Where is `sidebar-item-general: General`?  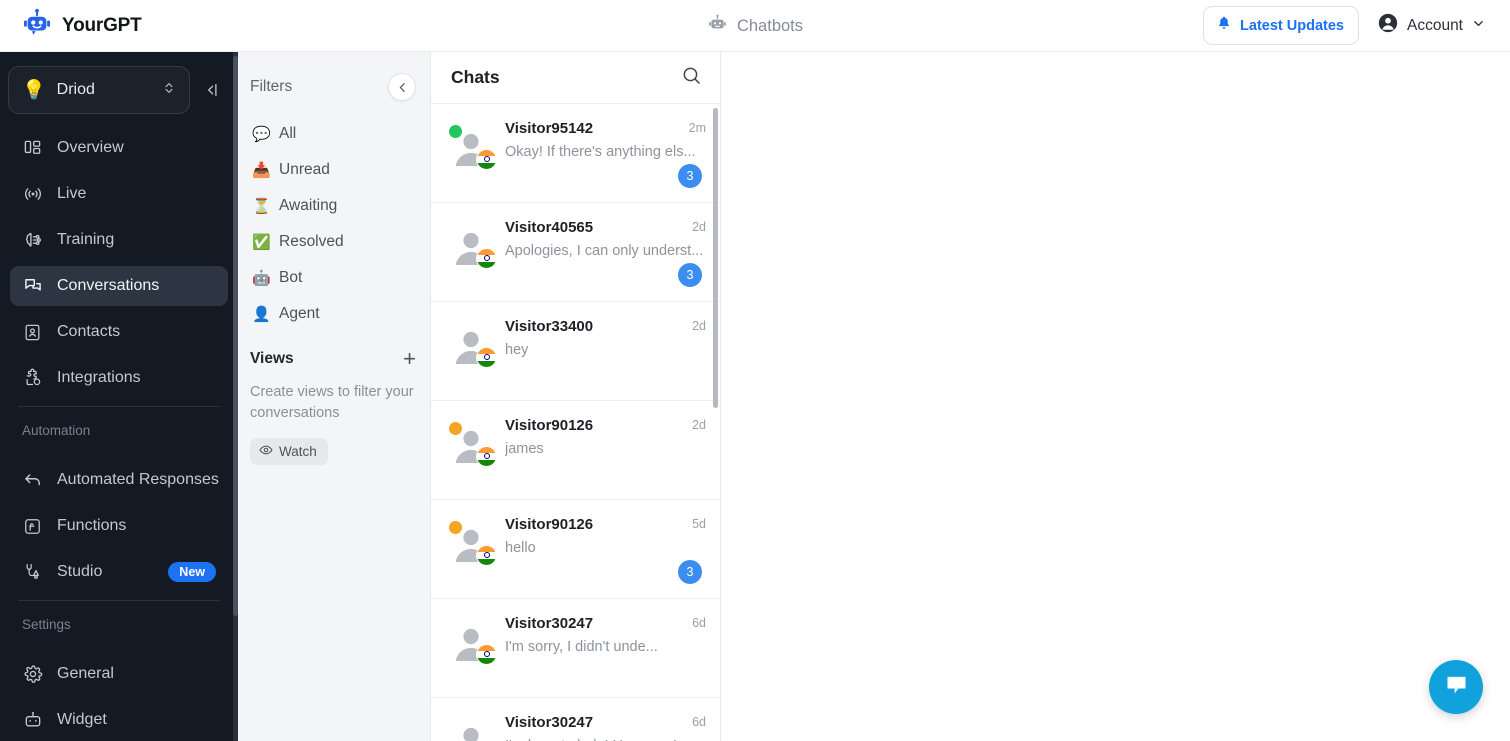 sidebar-item-general: General is located at coordinates (119, 674).